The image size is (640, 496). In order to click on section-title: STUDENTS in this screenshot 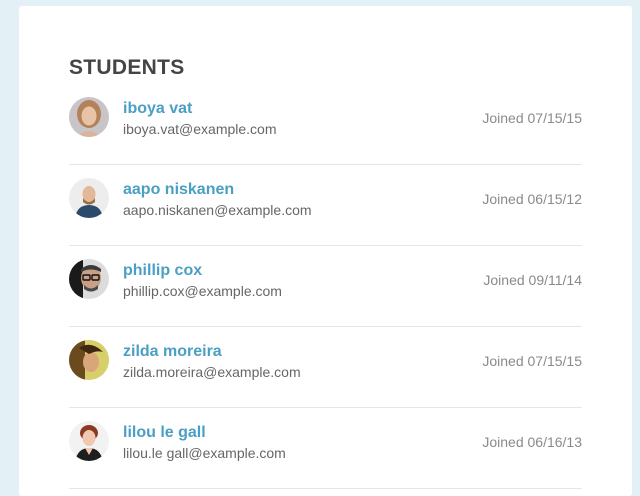, I will do `click(127, 67)`.